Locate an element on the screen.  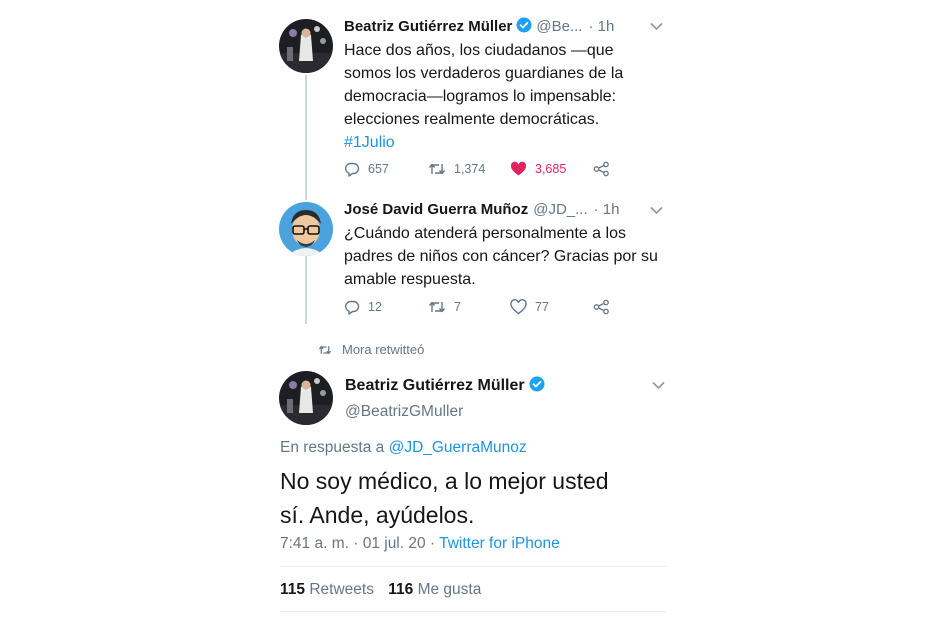
reply-action: 12 is located at coordinates (363, 307).